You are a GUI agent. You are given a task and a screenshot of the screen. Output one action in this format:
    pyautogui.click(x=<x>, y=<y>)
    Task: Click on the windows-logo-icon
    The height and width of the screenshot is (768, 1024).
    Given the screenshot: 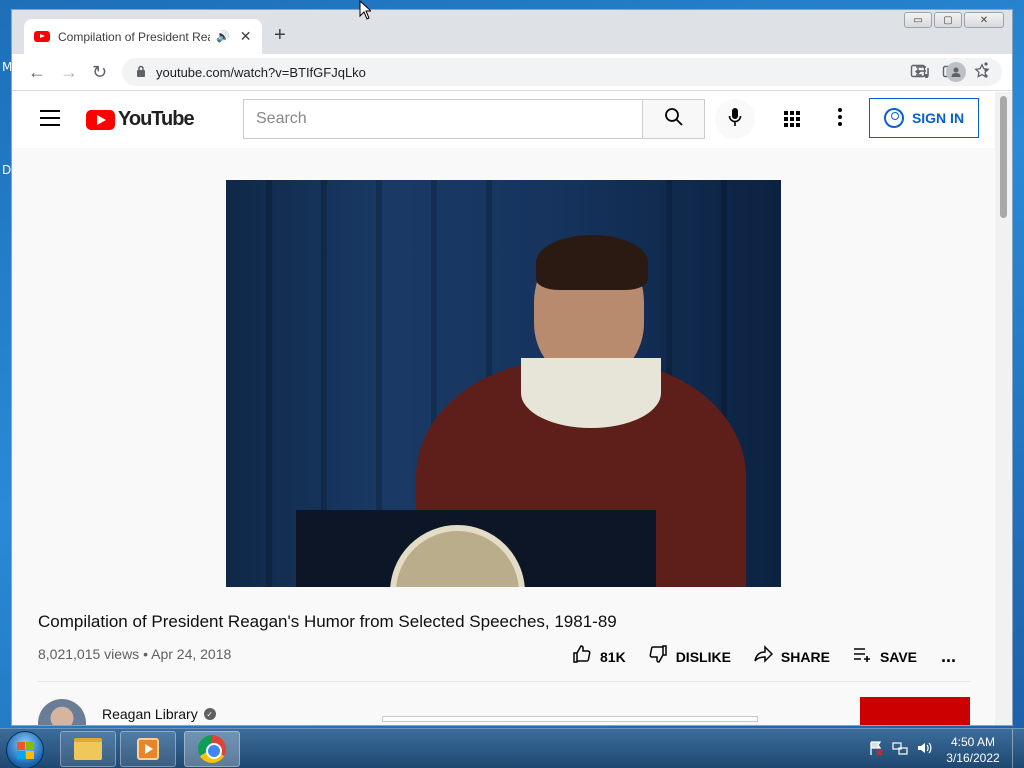 What is the action you would take?
    pyautogui.click(x=25, y=750)
    